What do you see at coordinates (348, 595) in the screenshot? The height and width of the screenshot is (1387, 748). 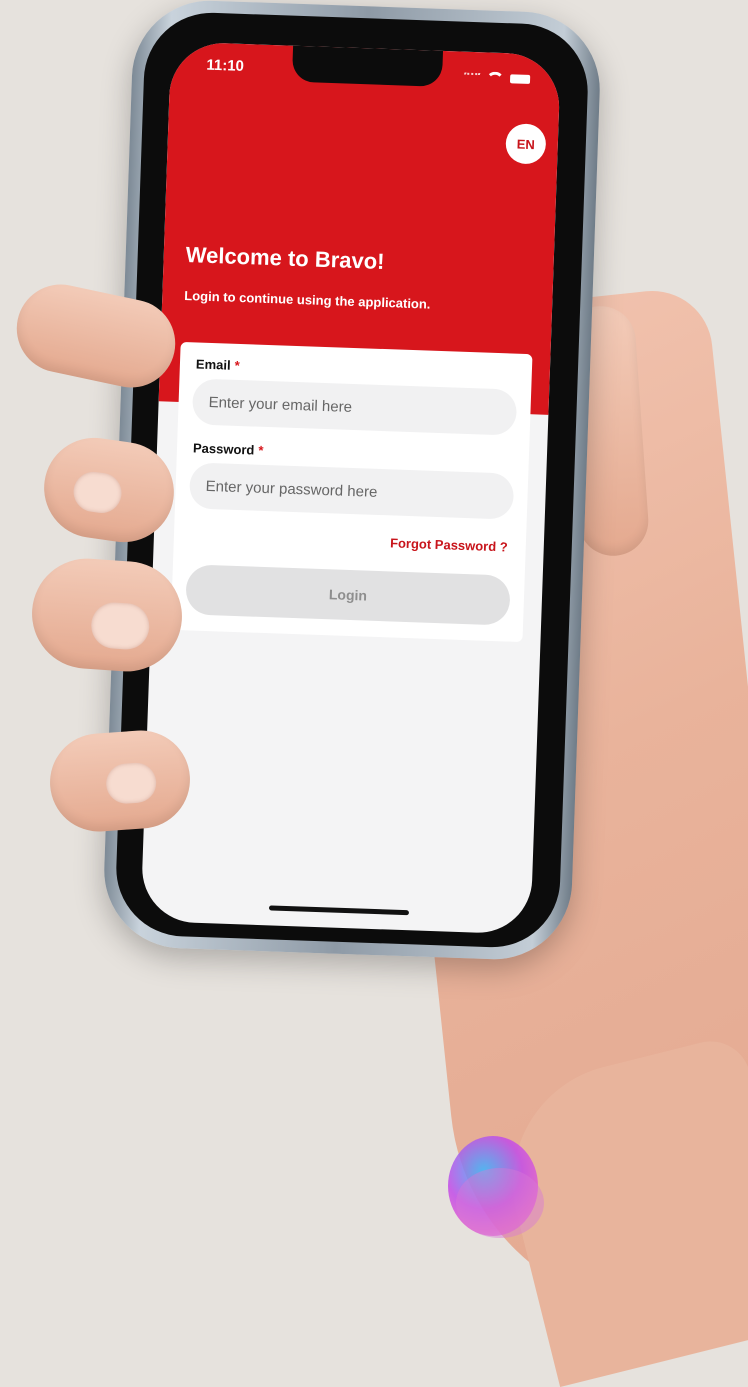 I see `login-button: Login` at bounding box center [348, 595].